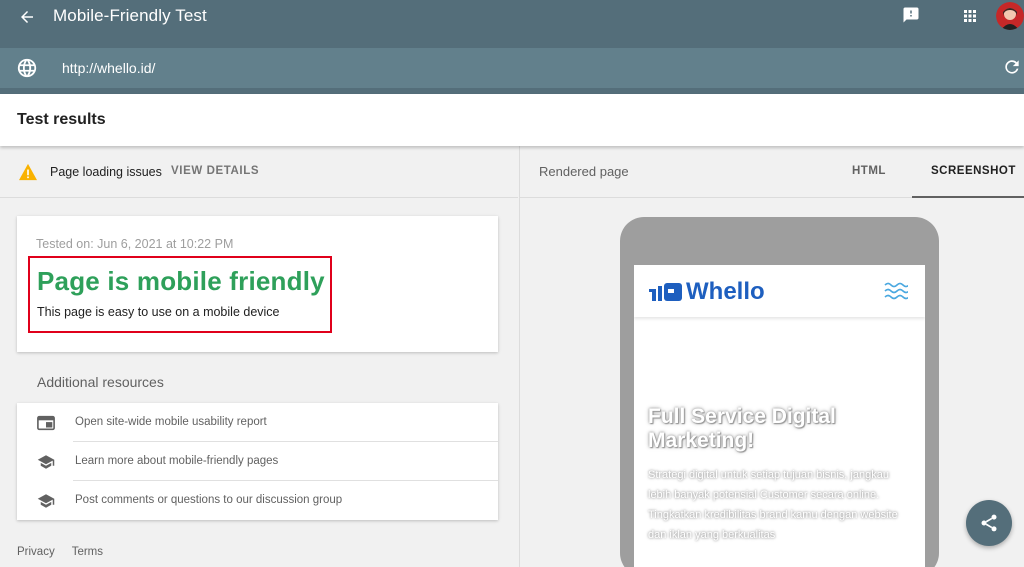  Describe the element at coordinates (665, 292) in the screenshot. I see `whello-logo-icon` at that location.